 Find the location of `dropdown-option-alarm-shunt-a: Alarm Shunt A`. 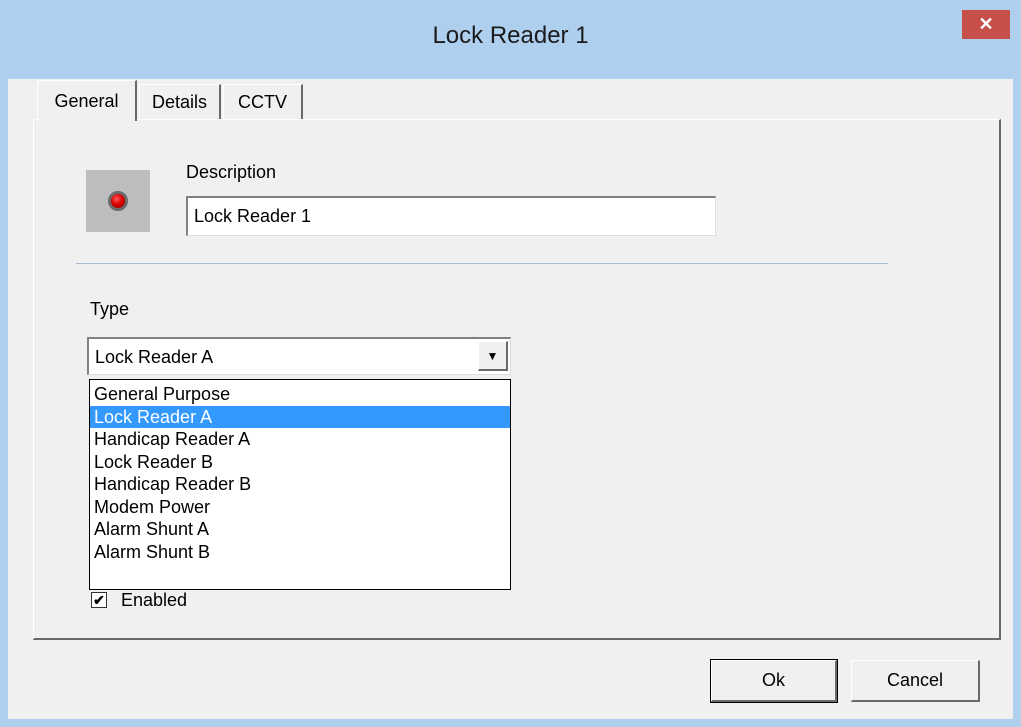

dropdown-option-alarm-shunt-a: Alarm Shunt A is located at coordinates (300, 529).